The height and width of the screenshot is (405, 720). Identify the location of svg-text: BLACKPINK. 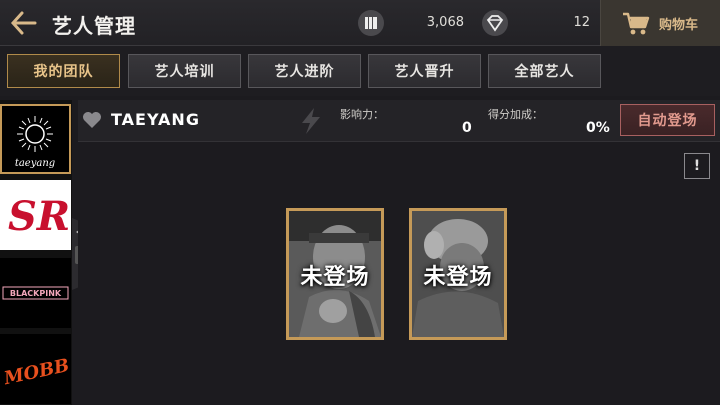
(36, 293).